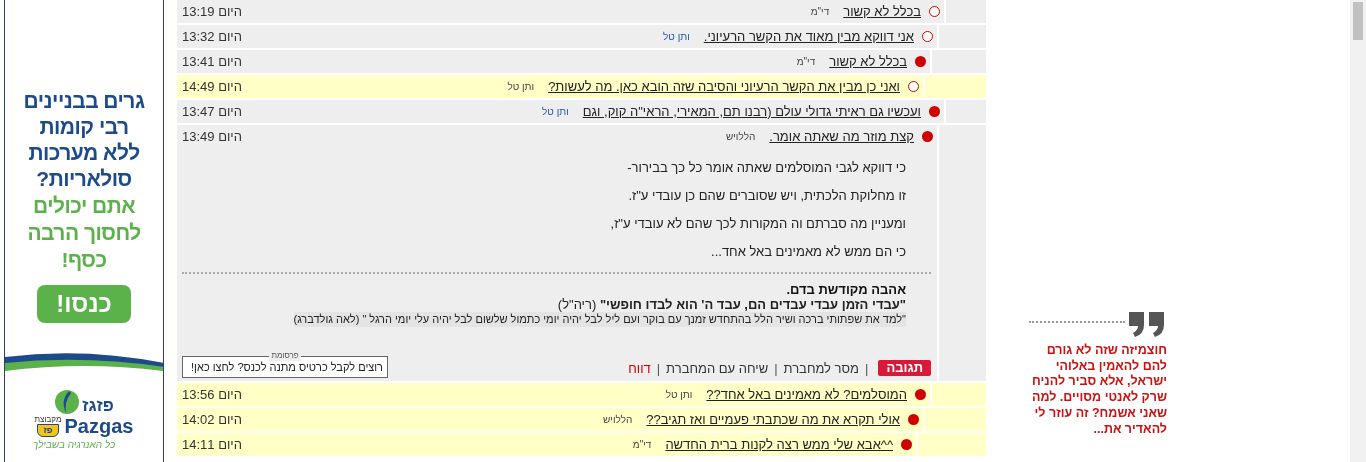 The height and width of the screenshot is (462, 1366). What do you see at coordinates (84, 206) in the screenshot?
I see `ad-subline: אתם יכולים` at bounding box center [84, 206].